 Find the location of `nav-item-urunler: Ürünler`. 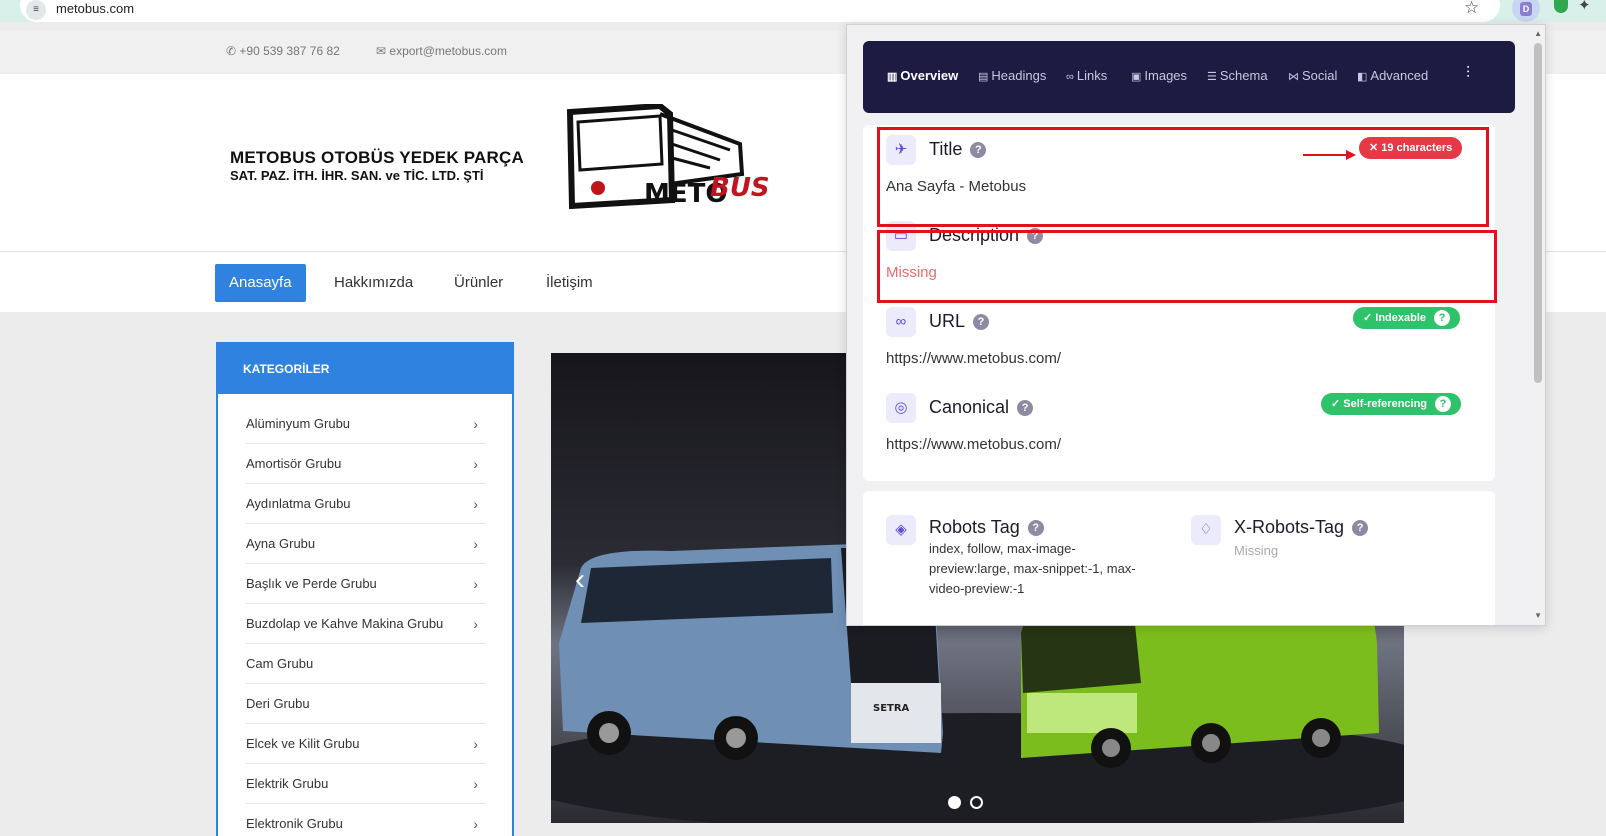

nav-item-urunler: Ürünler is located at coordinates (478, 283).